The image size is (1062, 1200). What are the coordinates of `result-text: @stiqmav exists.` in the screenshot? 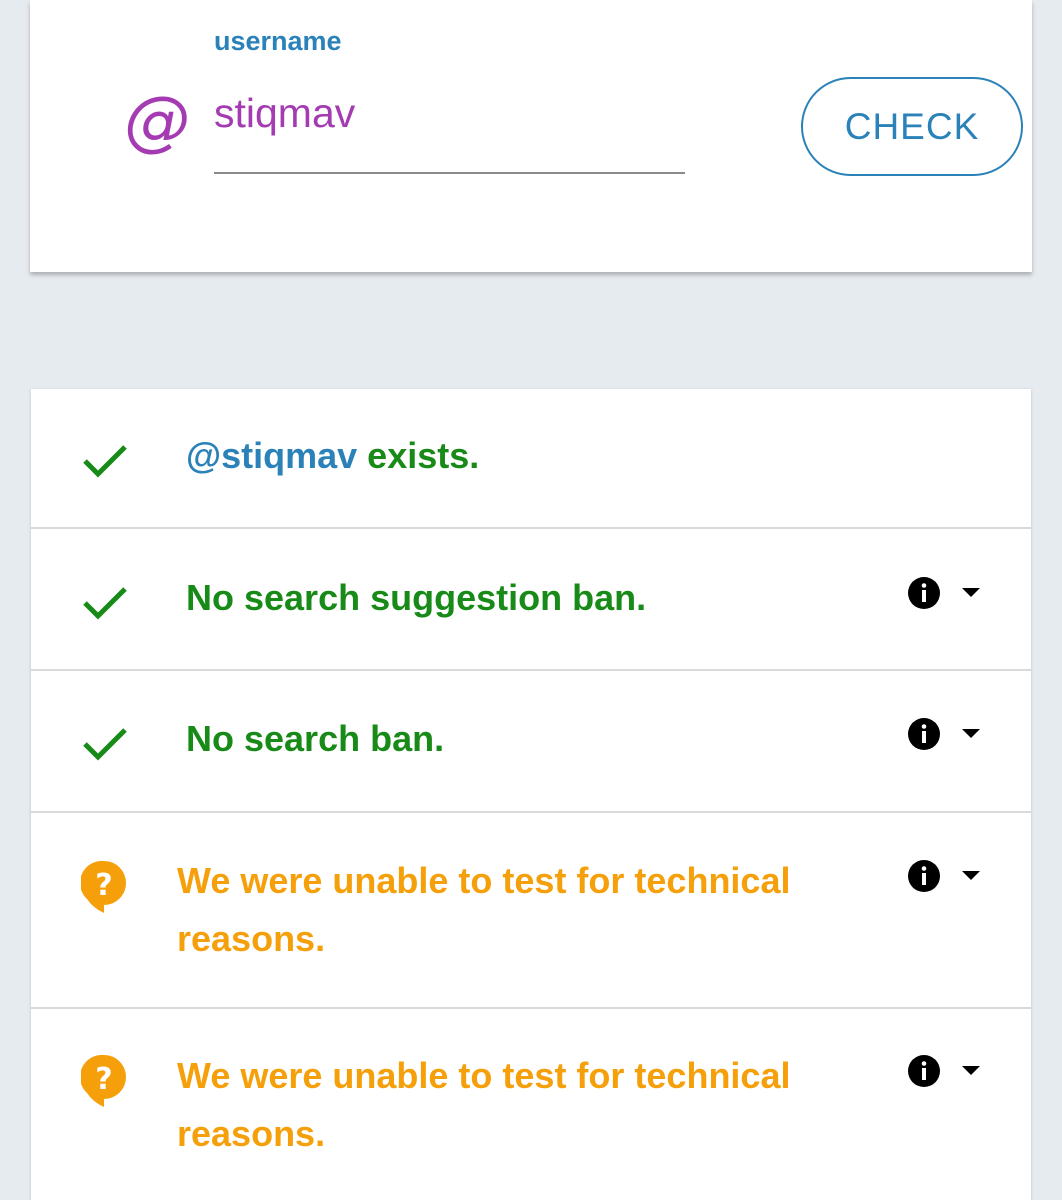 It's located at (332, 456).